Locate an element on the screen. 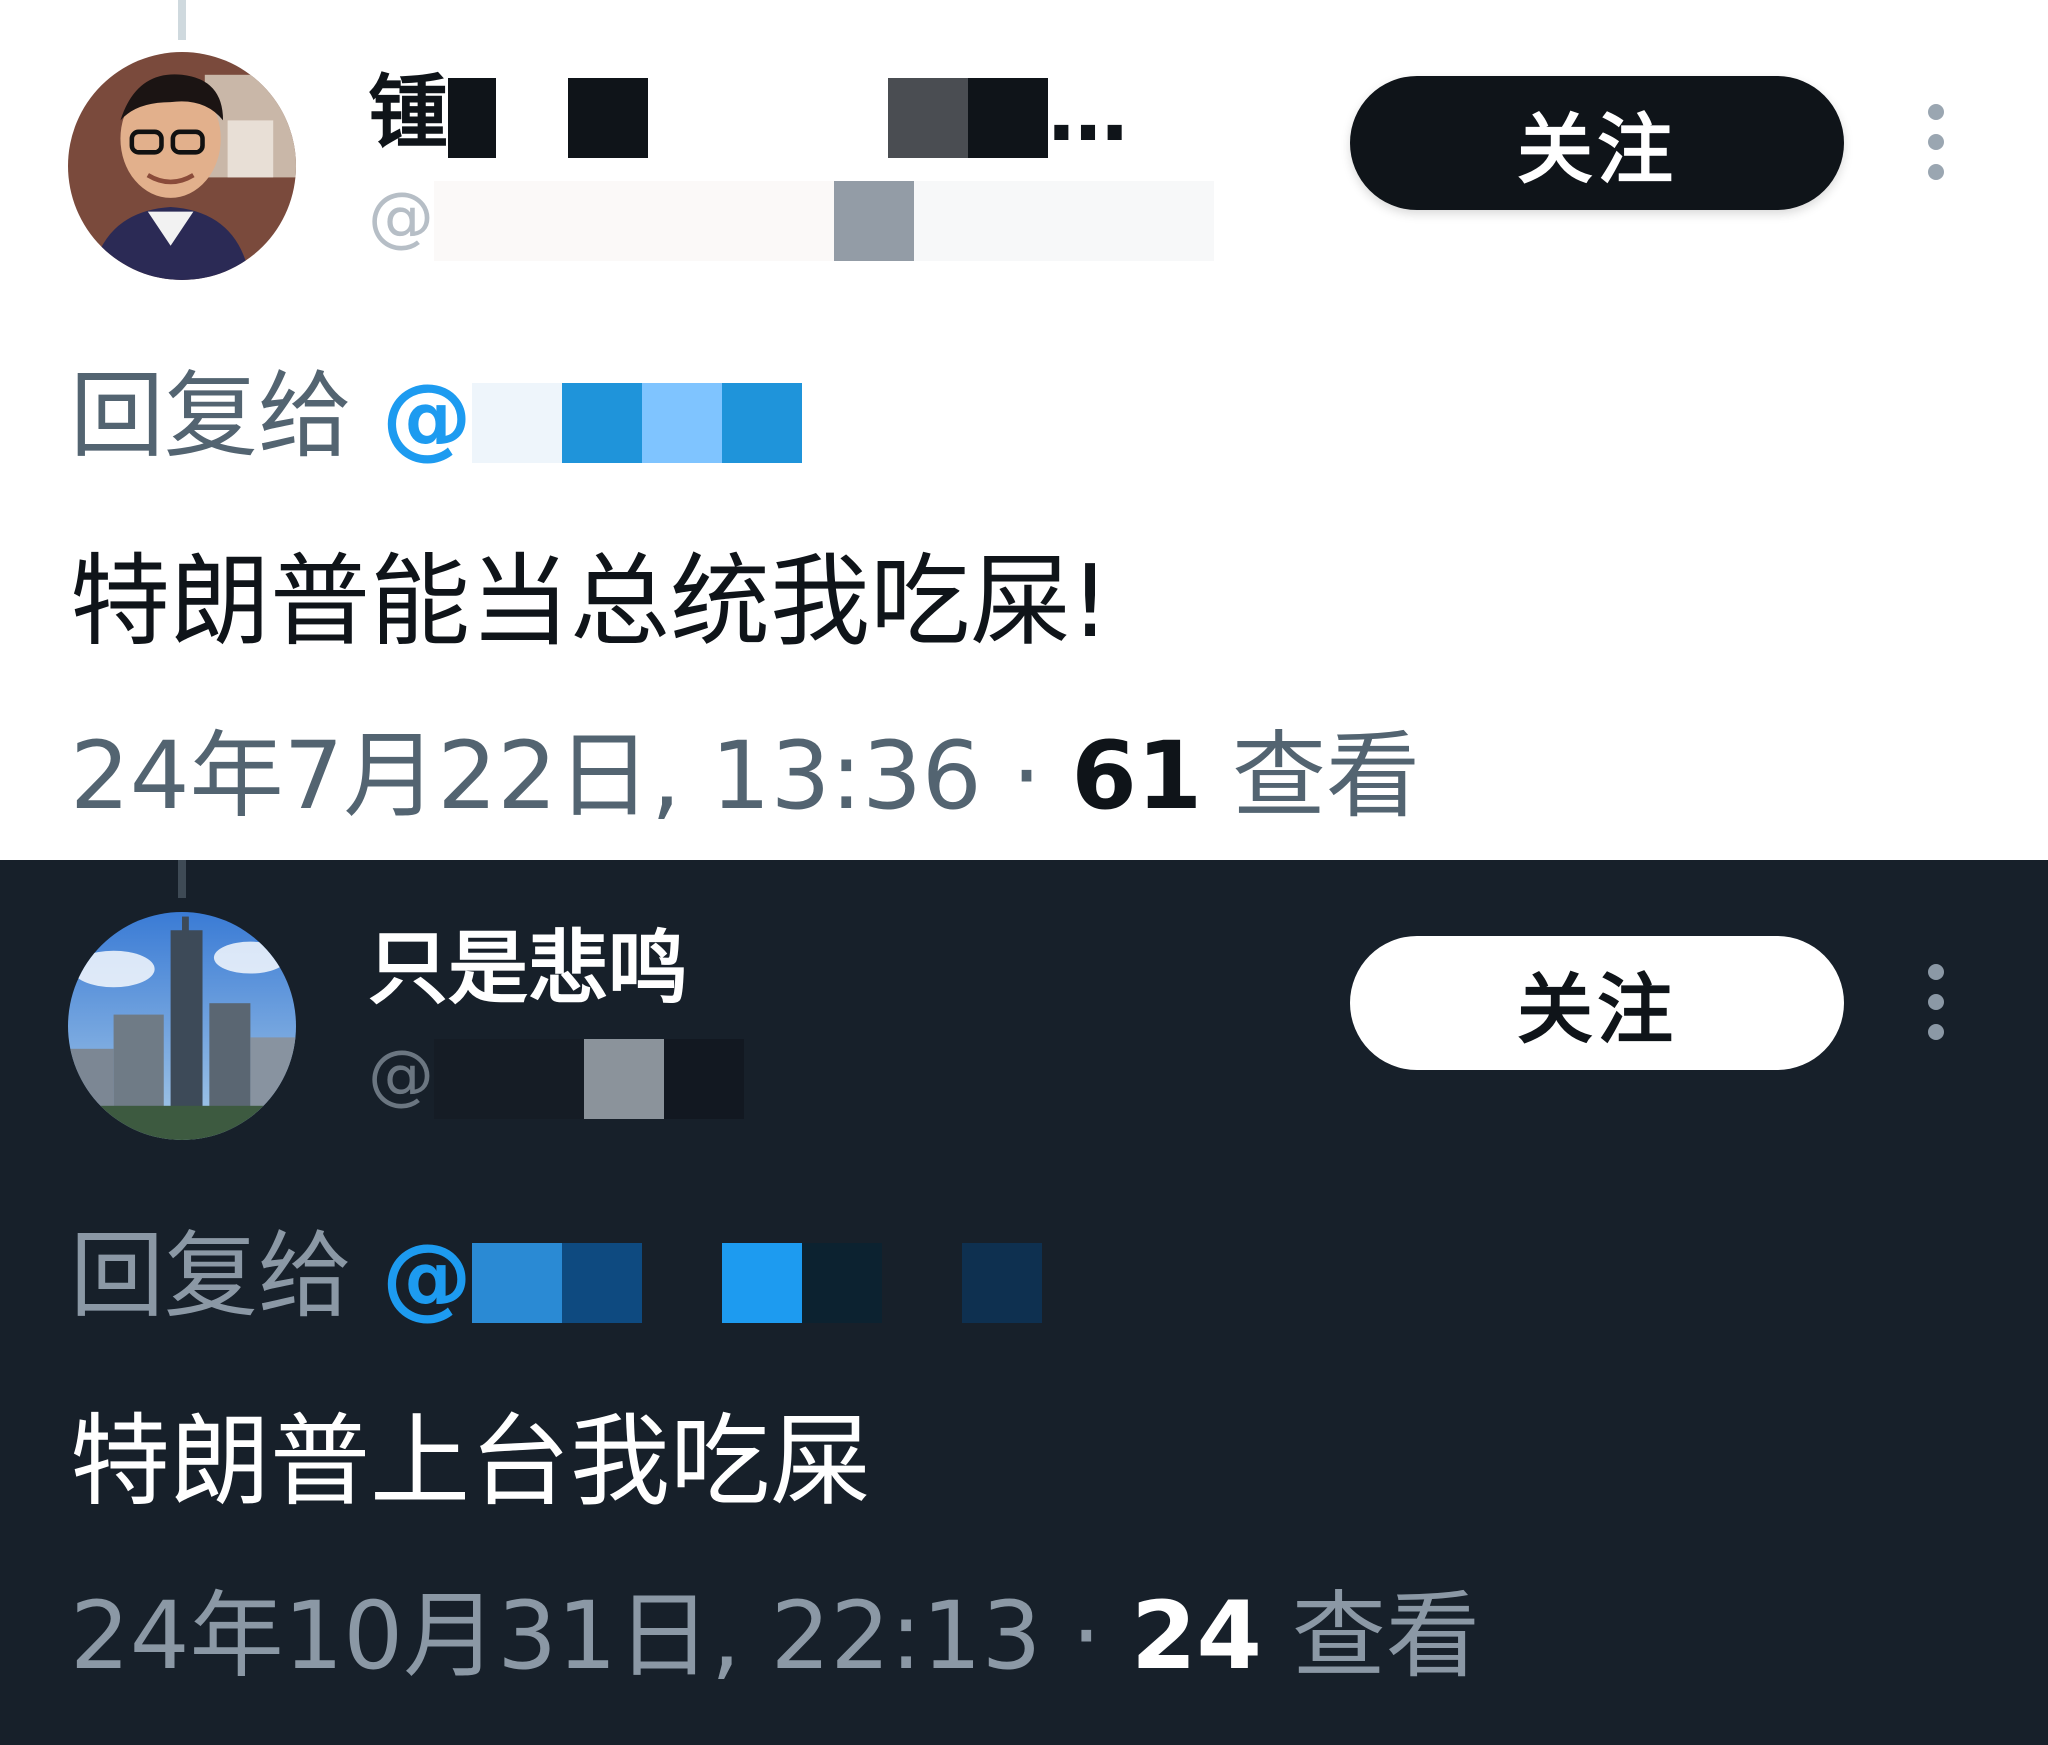  tweet-meta: 24年7月22日, 13:36 · 61 查看 is located at coordinates (745, 768).